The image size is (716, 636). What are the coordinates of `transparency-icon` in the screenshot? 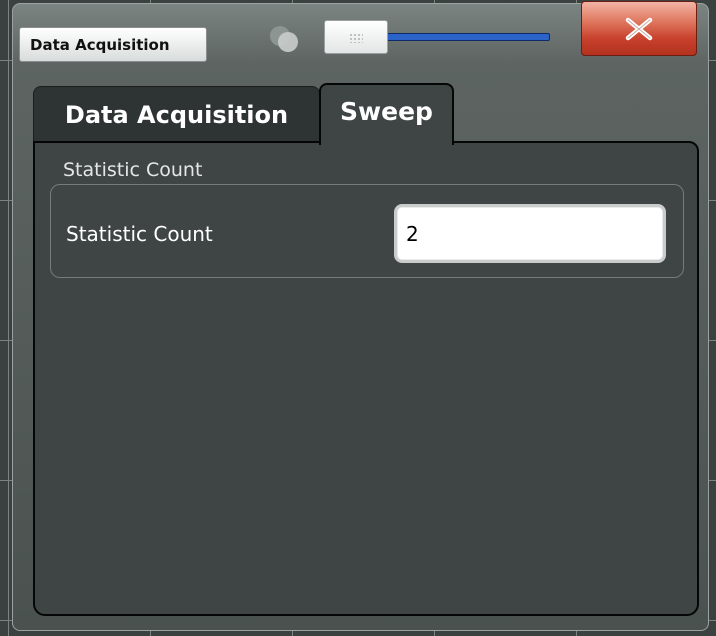 It's located at (286, 38).